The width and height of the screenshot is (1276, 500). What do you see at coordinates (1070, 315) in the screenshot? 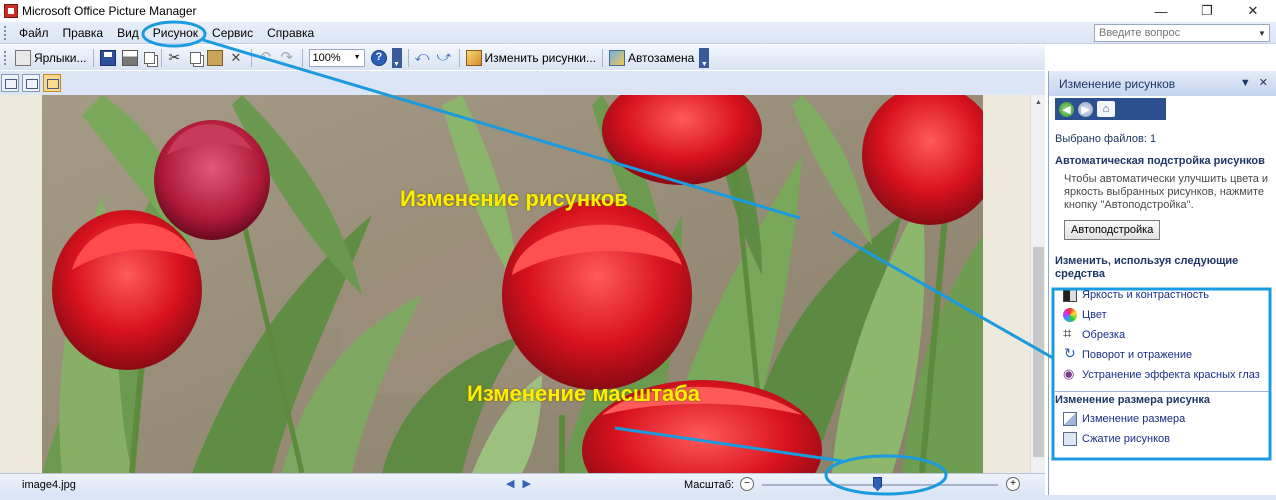
I see `color-wheel-icon` at bounding box center [1070, 315].